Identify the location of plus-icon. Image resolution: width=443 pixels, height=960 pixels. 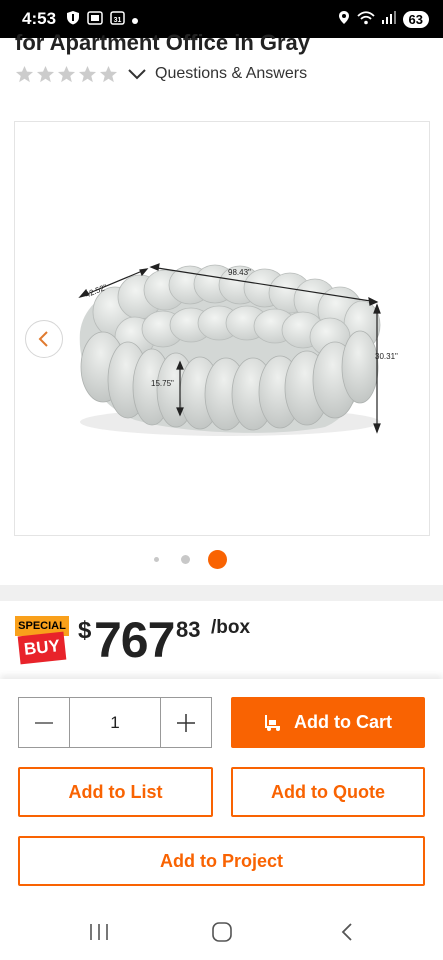
(186, 722).